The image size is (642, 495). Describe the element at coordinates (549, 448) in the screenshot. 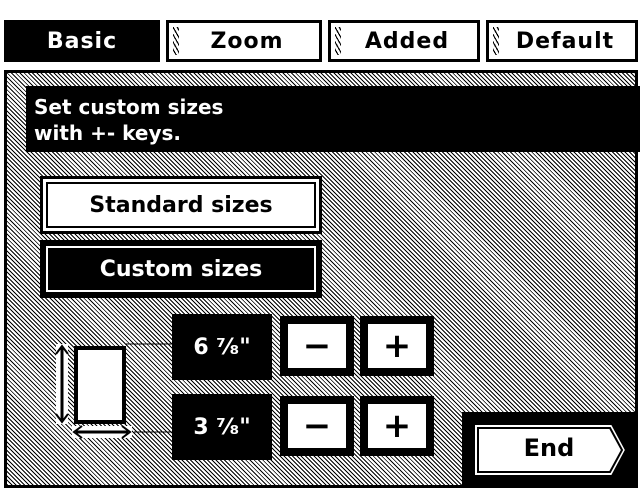

I see `end-button-label: End` at that location.